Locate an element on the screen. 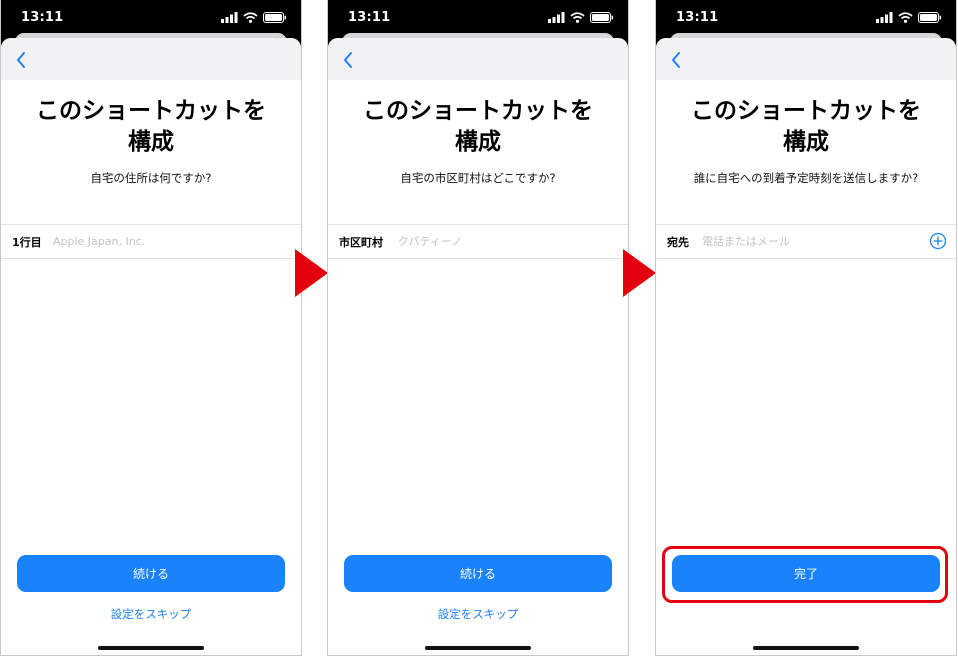  input-row: 1行目 is located at coordinates (151, 241).